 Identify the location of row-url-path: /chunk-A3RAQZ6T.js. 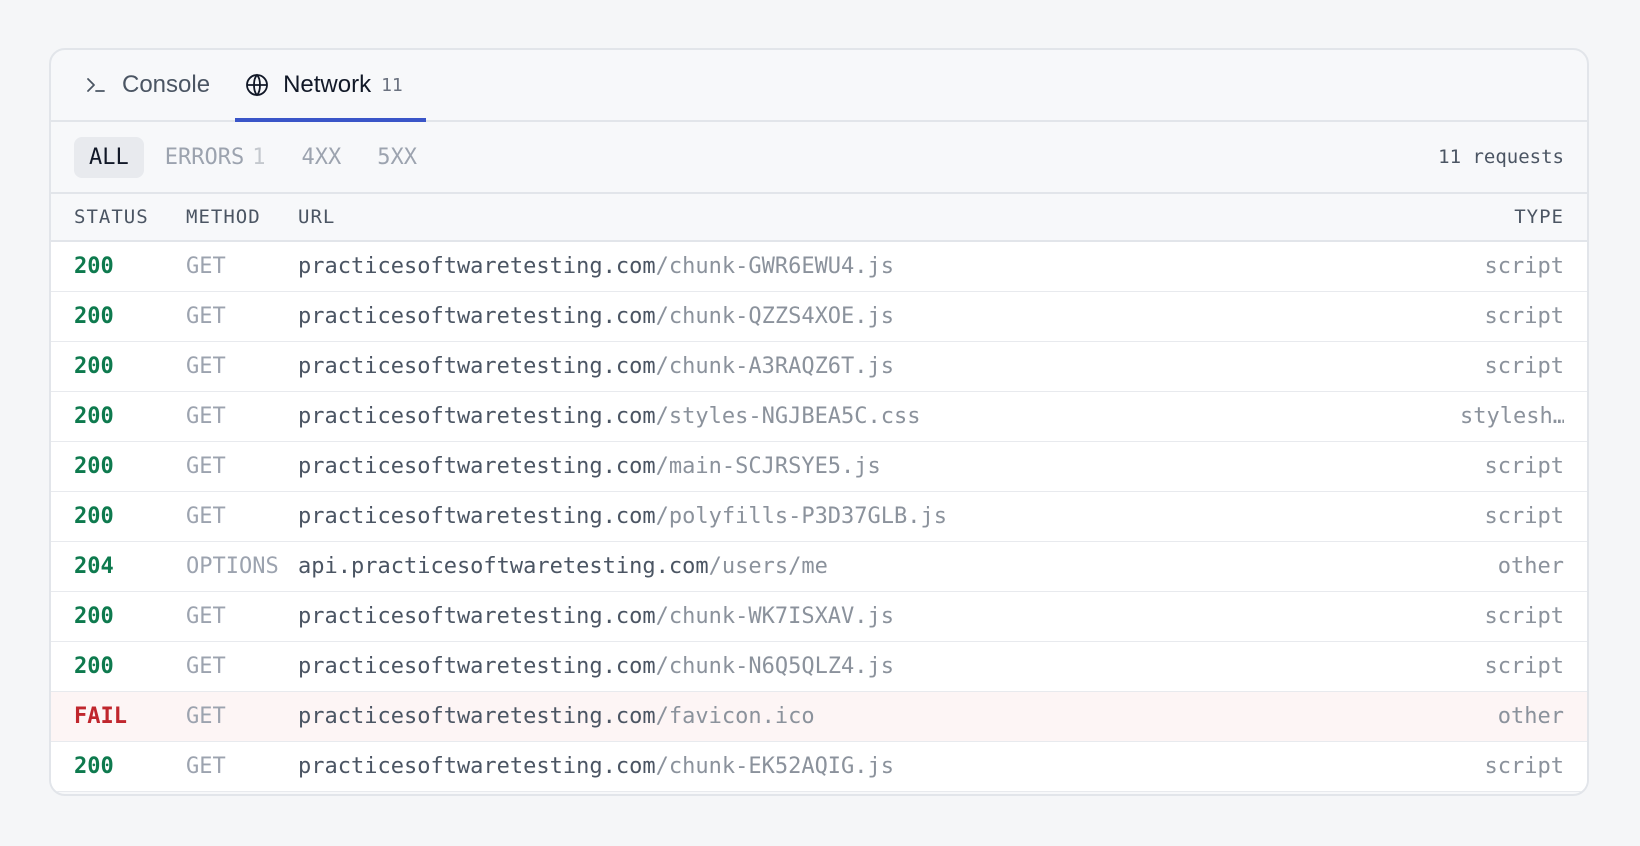
(775, 366).